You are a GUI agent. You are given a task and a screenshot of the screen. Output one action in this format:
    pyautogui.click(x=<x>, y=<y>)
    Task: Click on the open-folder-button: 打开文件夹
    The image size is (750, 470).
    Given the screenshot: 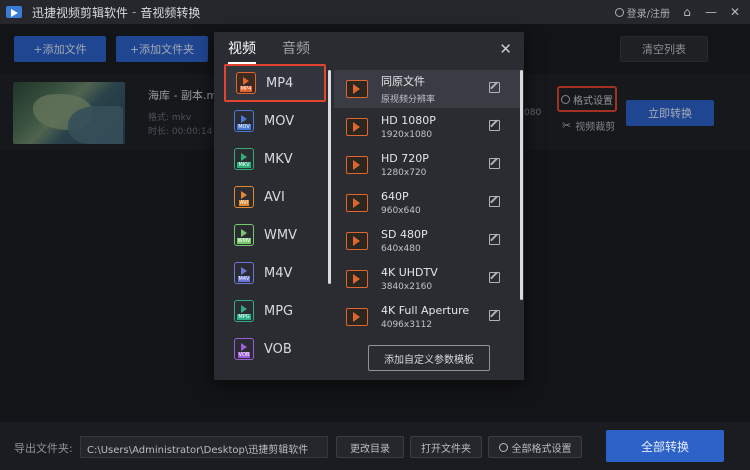 What is the action you would take?
    pyautogui.click(x=446, y=447)
    